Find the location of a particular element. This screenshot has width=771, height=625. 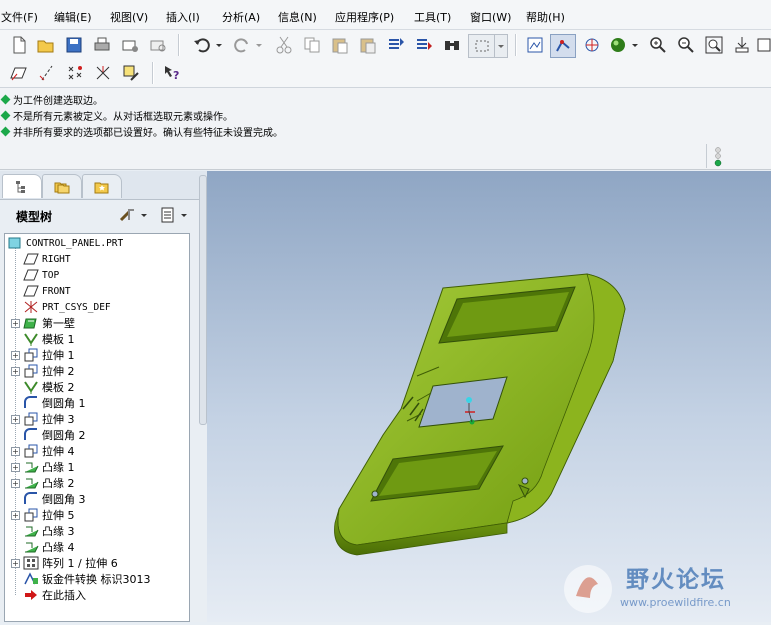

tree-item-label: 拉伸 3 is located at coordinates (58, 419).